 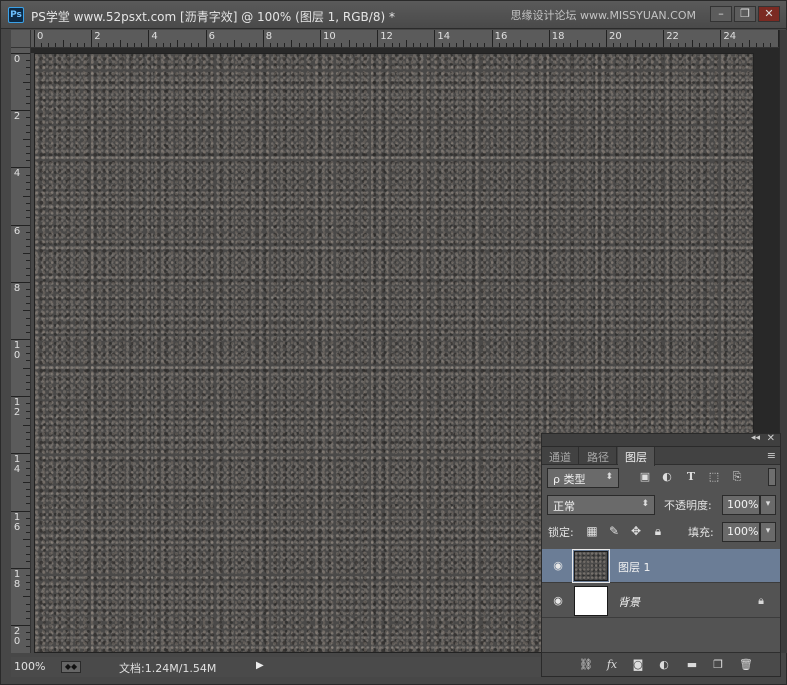 I want to click on lock-position-icon: ✥, so click(x=636, y=531).